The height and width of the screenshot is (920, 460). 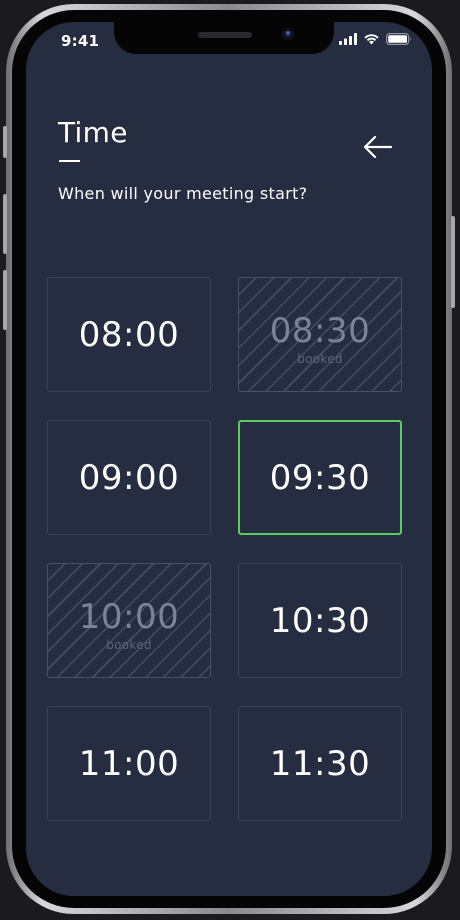 I want to click on time-slot-label: 09:00, so click(x=129, y=477).